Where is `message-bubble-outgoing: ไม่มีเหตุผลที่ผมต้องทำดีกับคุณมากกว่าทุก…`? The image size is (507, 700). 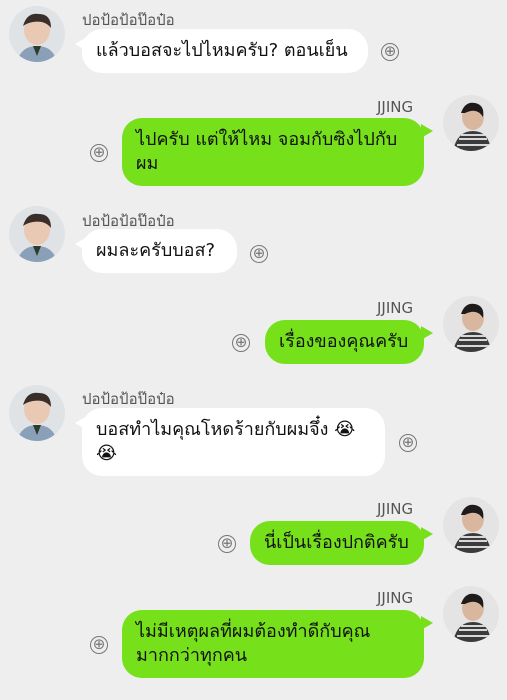
message-bubble-outgoing: ไม่มีเหตุผลที่ผมต้องทำดีกับคุณมากกว่าทุก… is located at coordinates (277, 644).